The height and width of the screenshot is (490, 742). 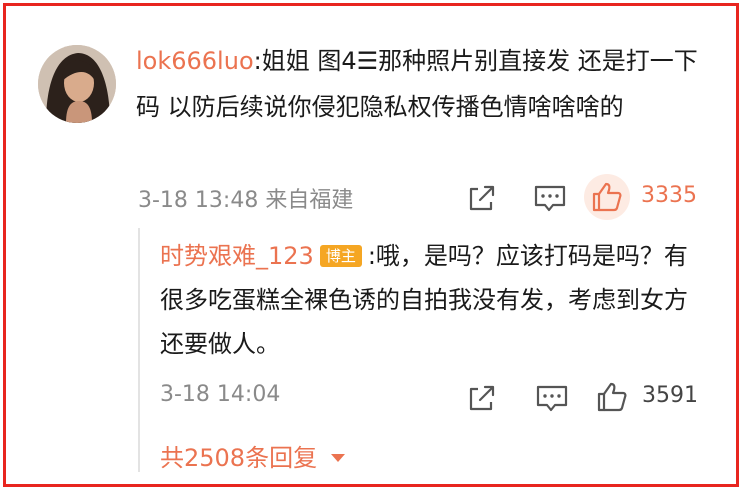 I want to click on more-replies-label: 共2508条回复, so click(x=239, y=458).